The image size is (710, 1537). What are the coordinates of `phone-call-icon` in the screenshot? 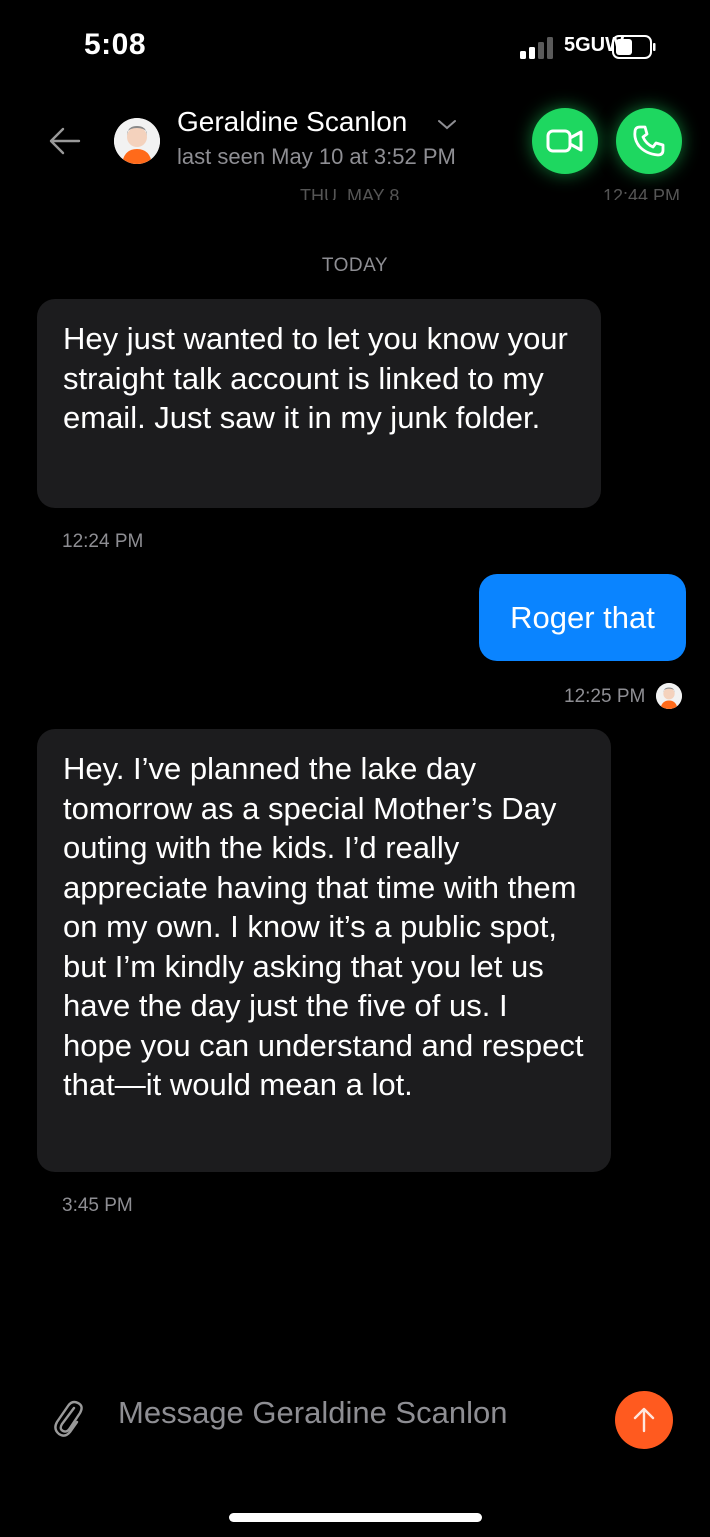 It's located at (649, 141).